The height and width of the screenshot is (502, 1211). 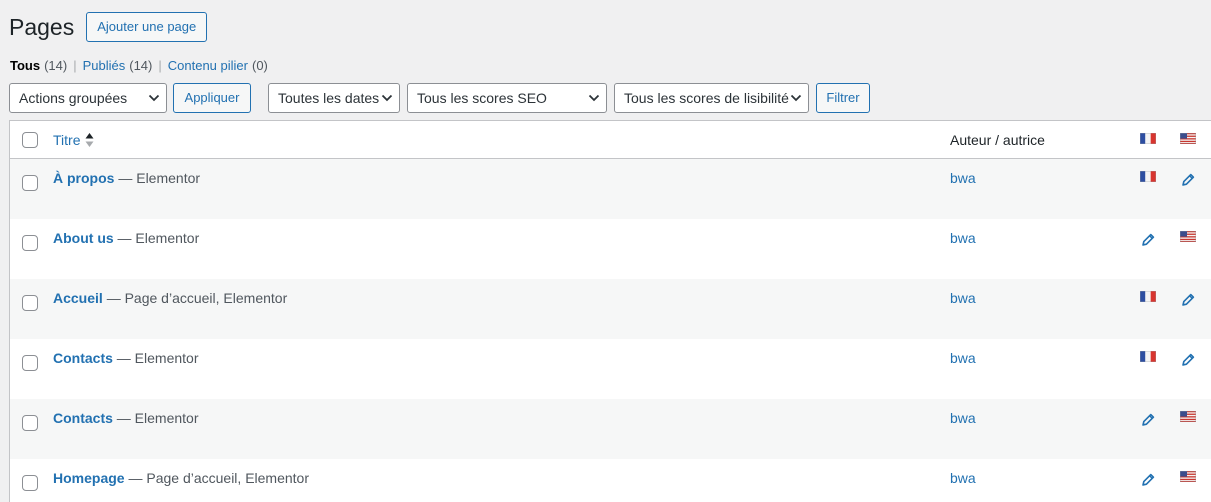 I want to click on title-column-header: Titre, so click(x=73, y=140).